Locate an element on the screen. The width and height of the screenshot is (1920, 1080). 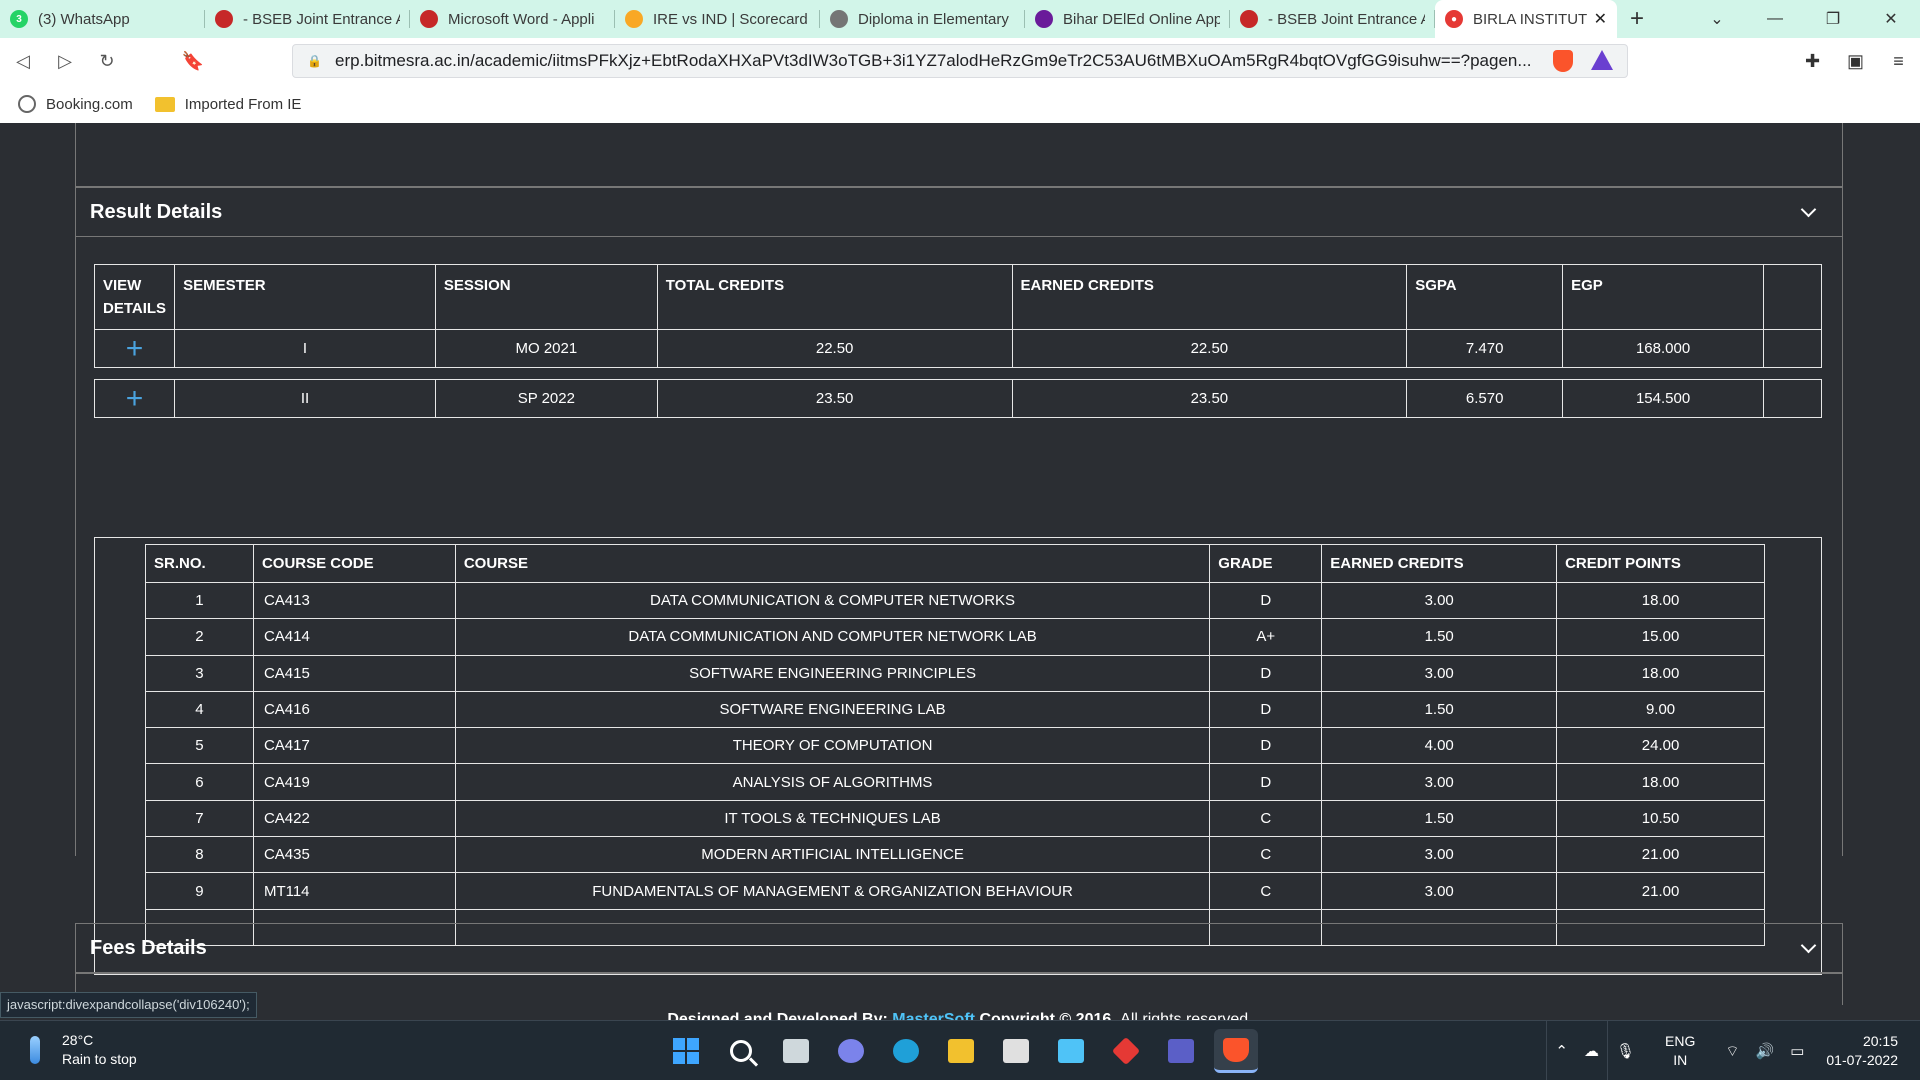
chat-app is located at coordinates (851, 1051).